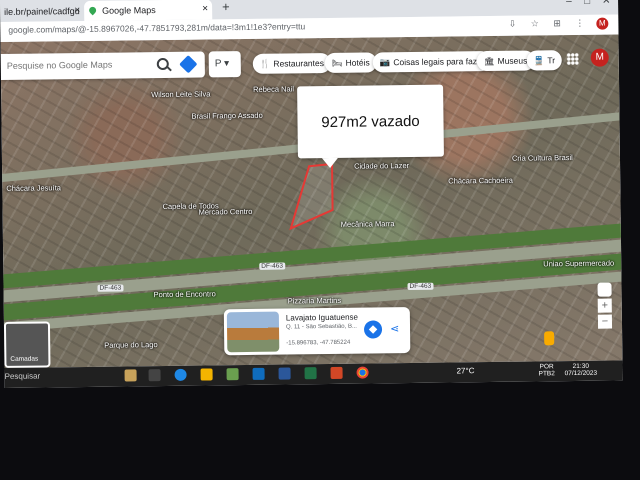 The image size is (640, 480). What do you see at coordinates (226, 116) in the screenshot?
I see `map-label: Brasil Frango Assado` at bounding box center [226, 116].